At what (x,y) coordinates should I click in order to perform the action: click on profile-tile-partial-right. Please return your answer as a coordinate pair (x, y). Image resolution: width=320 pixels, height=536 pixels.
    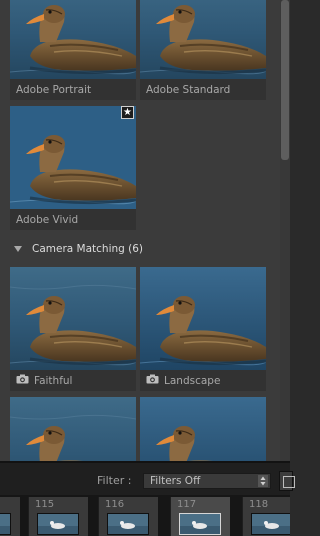
    Looking at the image, I should click on (203, 429).